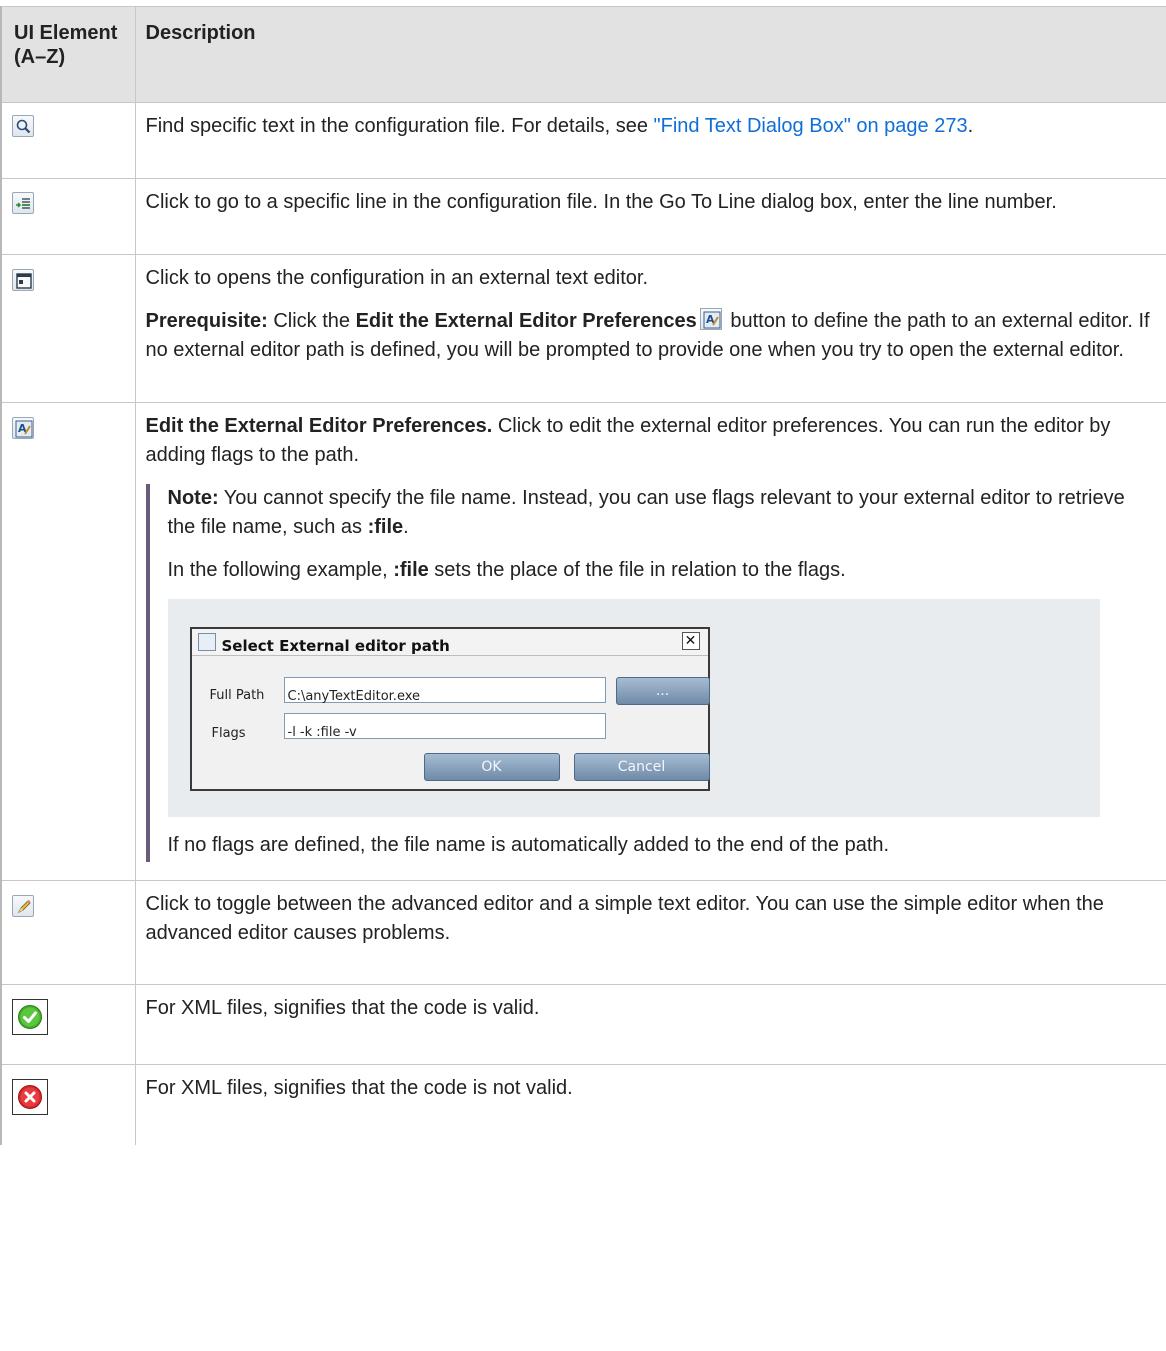 The width and height of the screenshot is (1166, 1351). What do you see at coordinates (444, 690) in the screenshot?
I see `full-path-input: C:\anyTextEditor.exe` at bounding box center [444, 690].